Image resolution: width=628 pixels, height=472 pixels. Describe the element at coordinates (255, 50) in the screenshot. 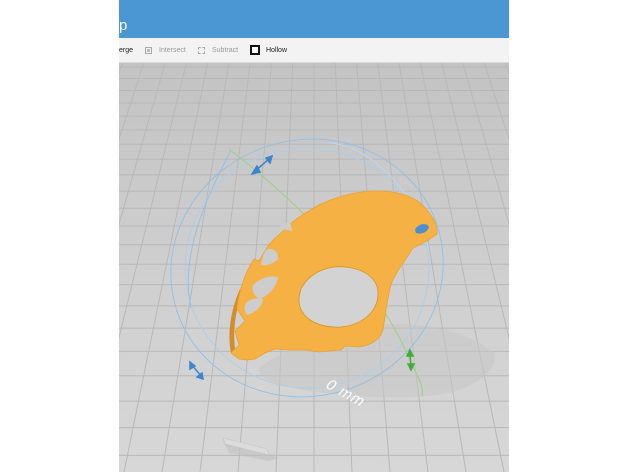

I see `hollow-icon` at that location.